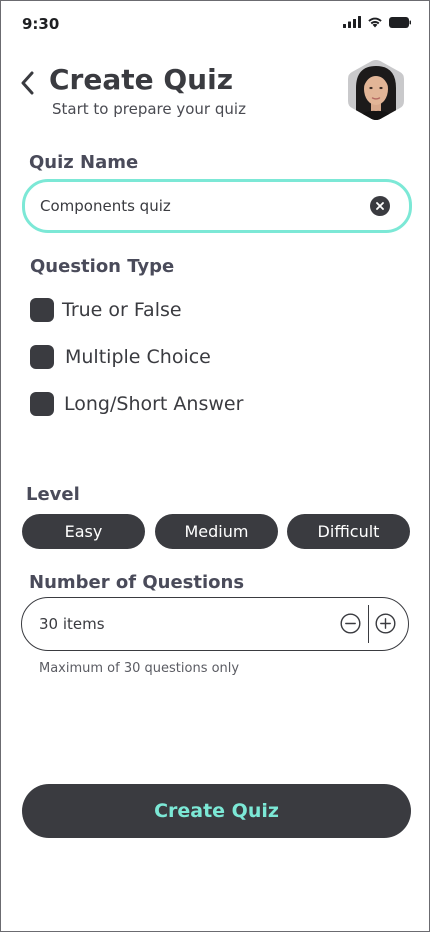  What do you see at coordinates (190, 206) in the screenshot?
I see `quiz-name-input` at bounding box center [190, 206].